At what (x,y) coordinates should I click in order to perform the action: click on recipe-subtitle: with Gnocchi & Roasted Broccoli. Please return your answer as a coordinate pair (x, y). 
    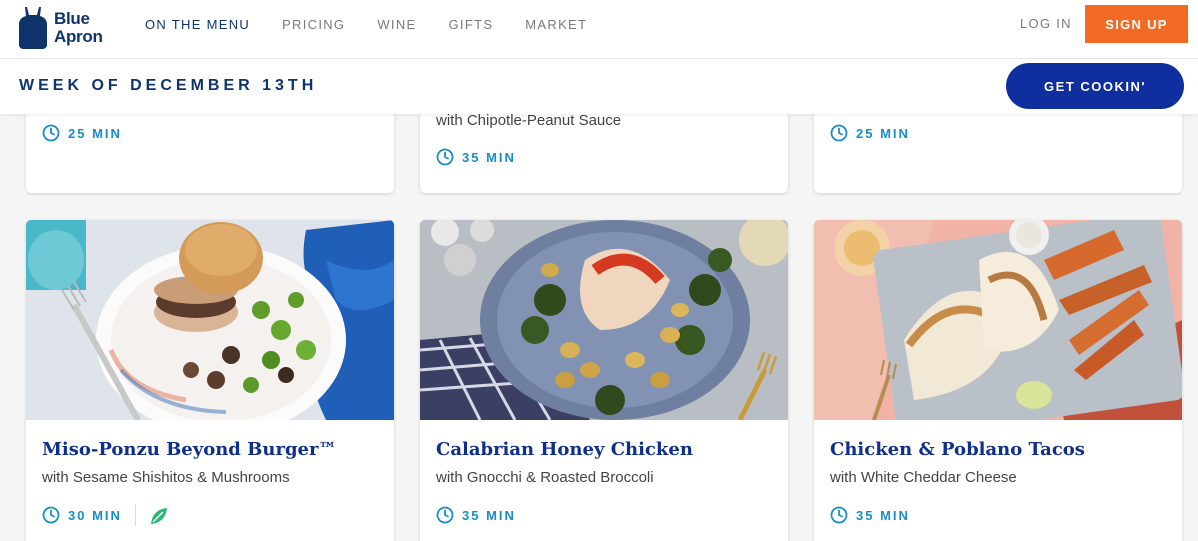
    Looking at the image, I should click on (545, 477).